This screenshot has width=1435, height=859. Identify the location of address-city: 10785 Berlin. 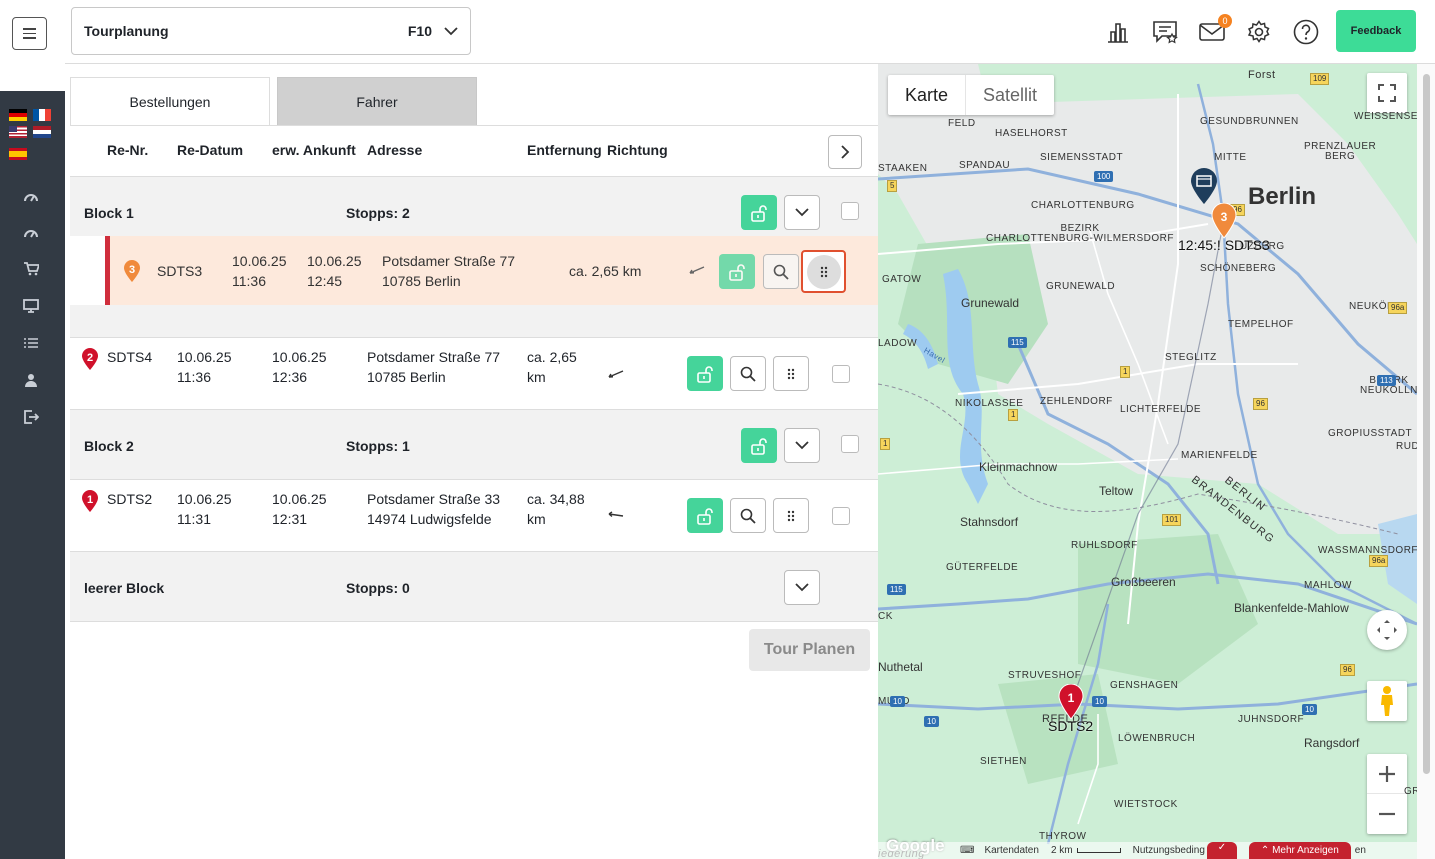
(406, 377).